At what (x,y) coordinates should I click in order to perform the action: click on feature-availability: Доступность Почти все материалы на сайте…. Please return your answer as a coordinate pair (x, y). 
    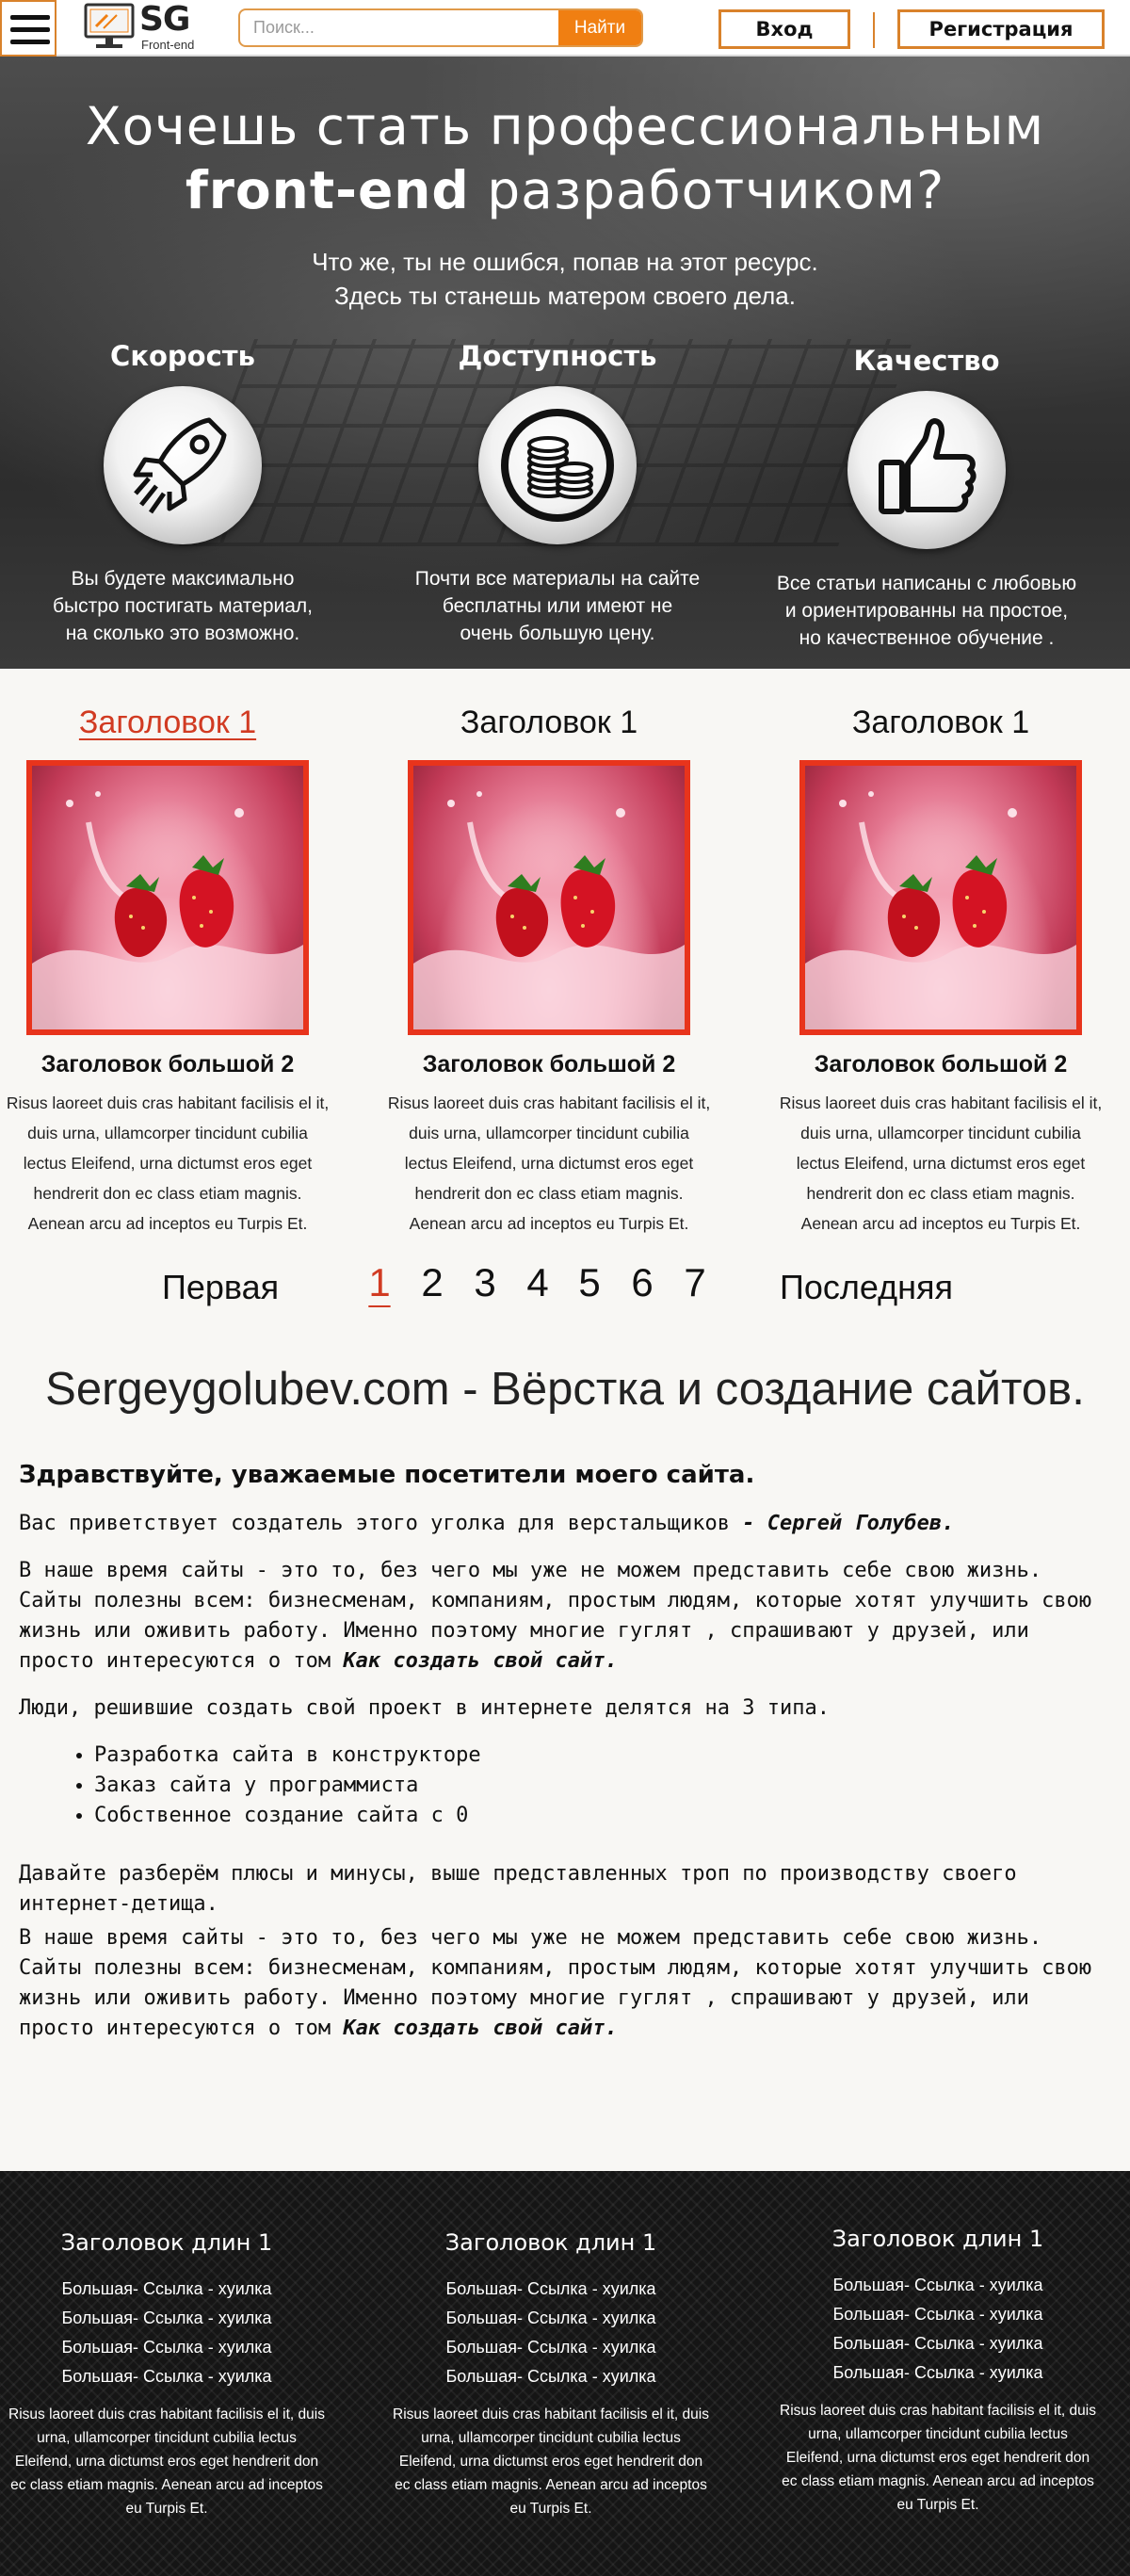
    Looking at the image, I should click on (557, 493).